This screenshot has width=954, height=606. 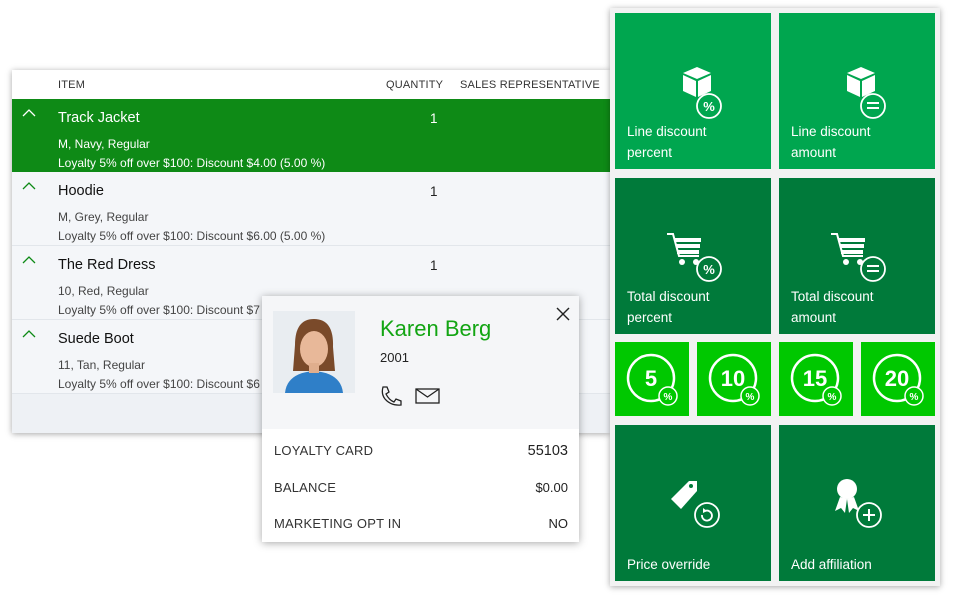 What do you see at coordinates (695, 504) in the screenshot?
I see `tag-refresh-icon` at bounding box center [695, 504].